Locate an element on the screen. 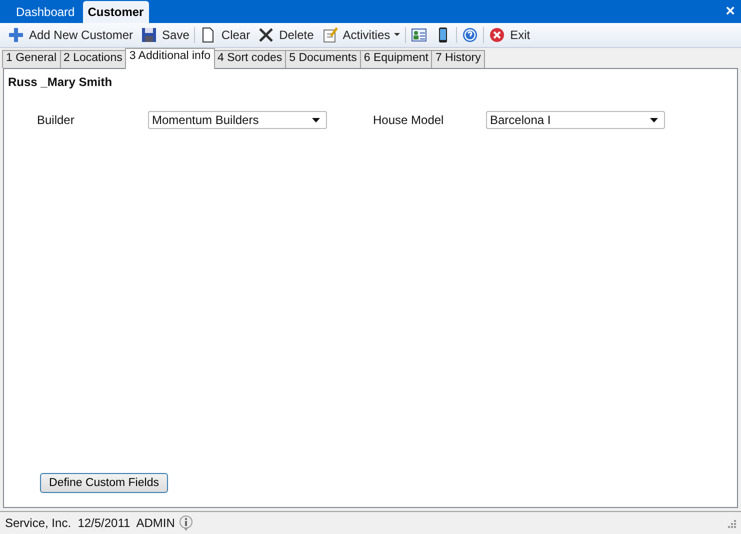 The width and height of the screenshot is (741, 534). tab: 7 History is located at coordinates (458, 59).